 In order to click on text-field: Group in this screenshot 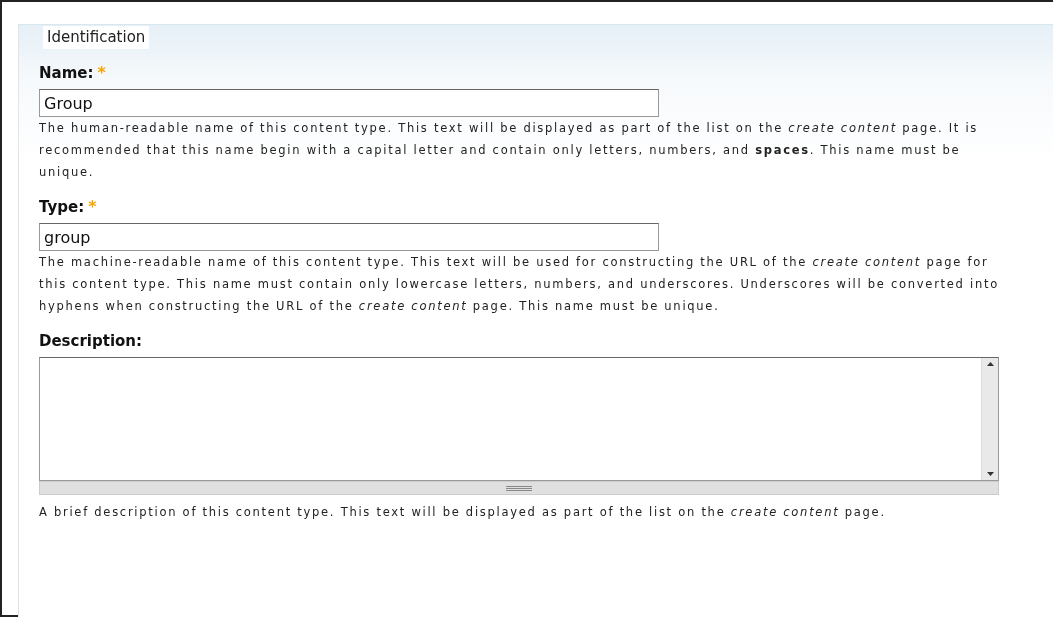, I will do `click(349, 103)`.